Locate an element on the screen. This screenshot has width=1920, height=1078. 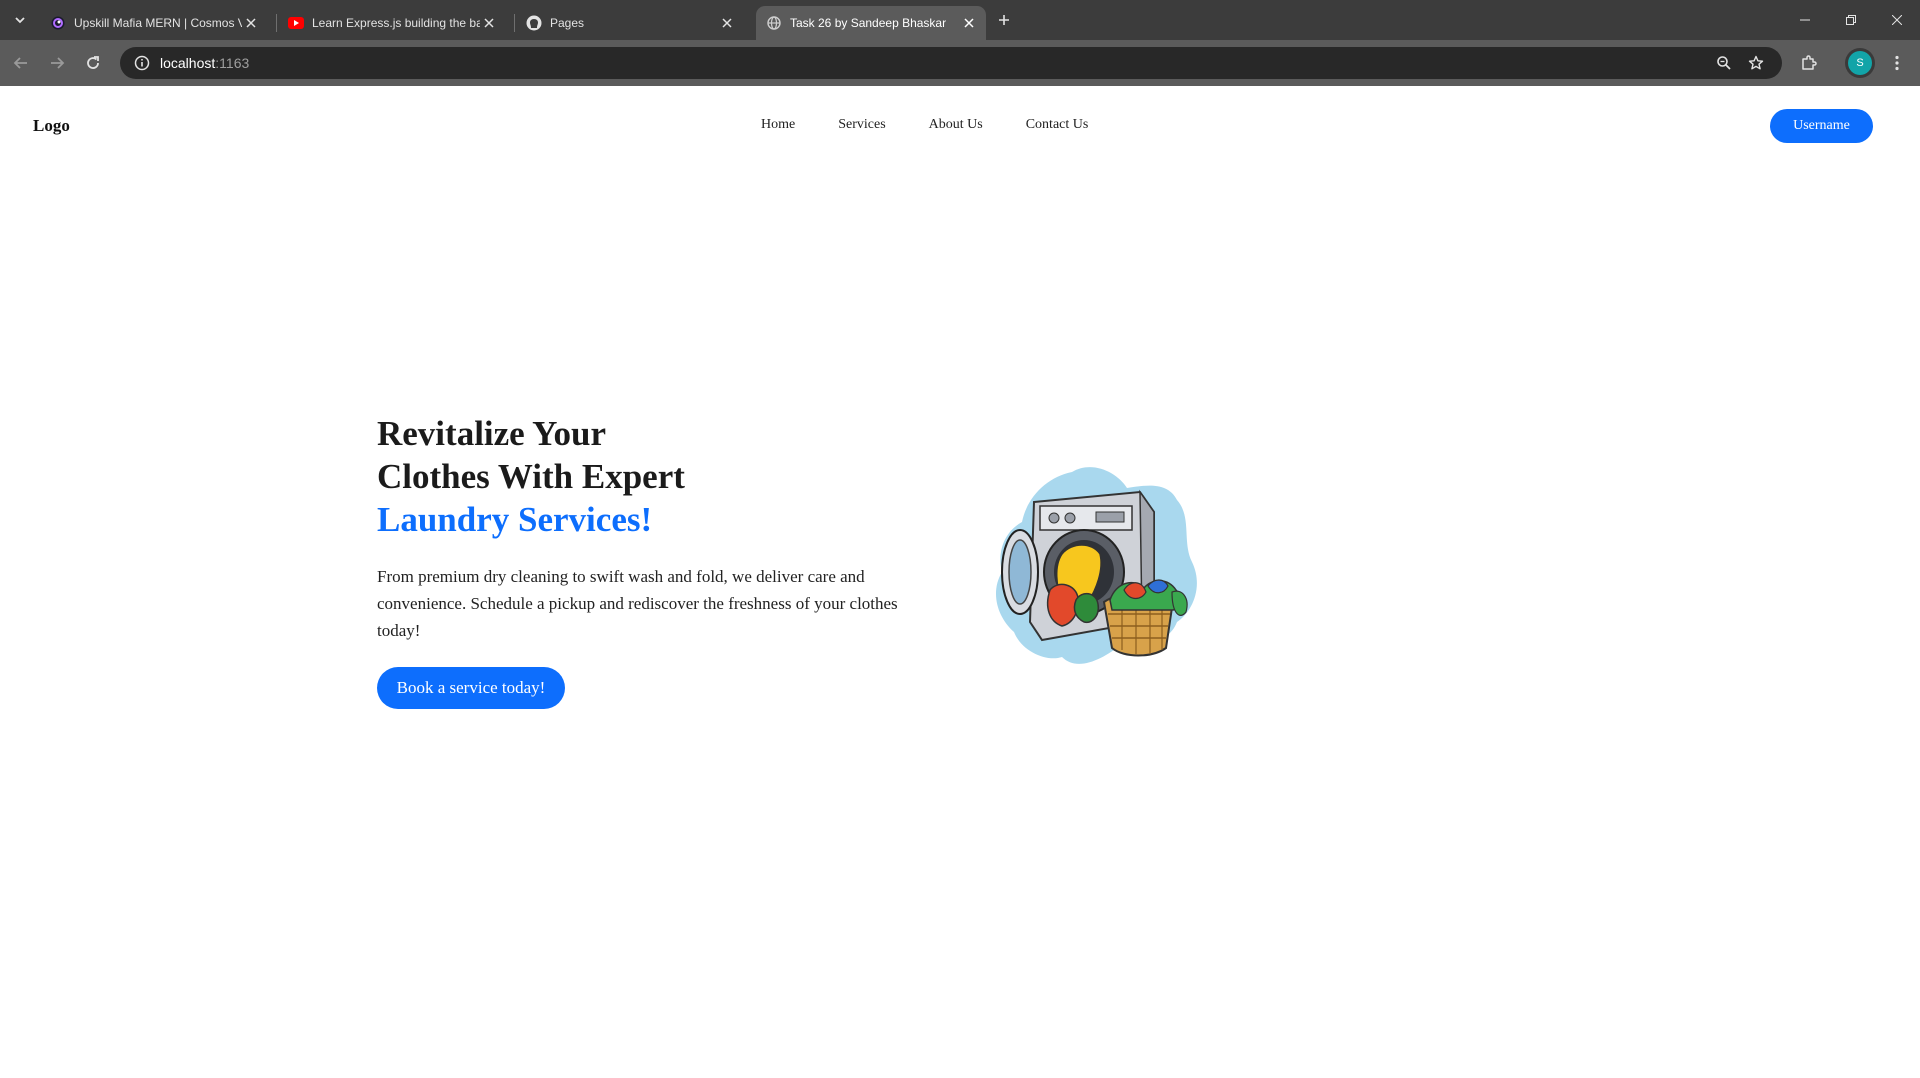
profile-avatar: S is located at coordinates (1860, 63).